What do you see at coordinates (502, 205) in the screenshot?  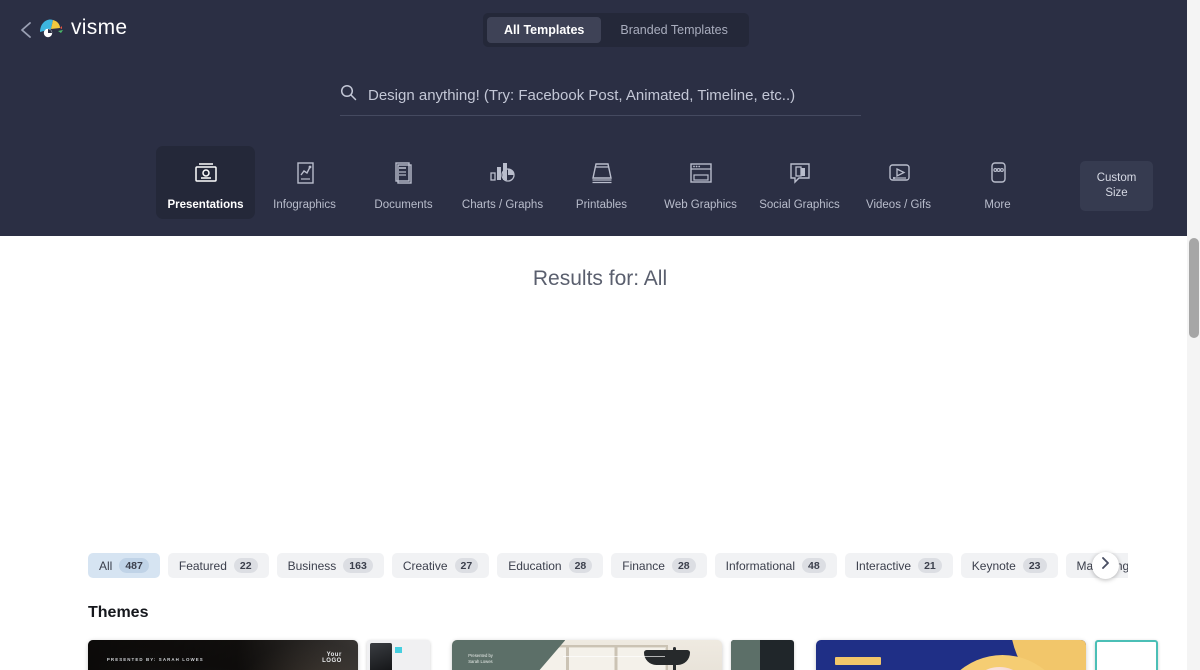 I see `category-label: Charts / Graphs` at bounding box center [502, 205].